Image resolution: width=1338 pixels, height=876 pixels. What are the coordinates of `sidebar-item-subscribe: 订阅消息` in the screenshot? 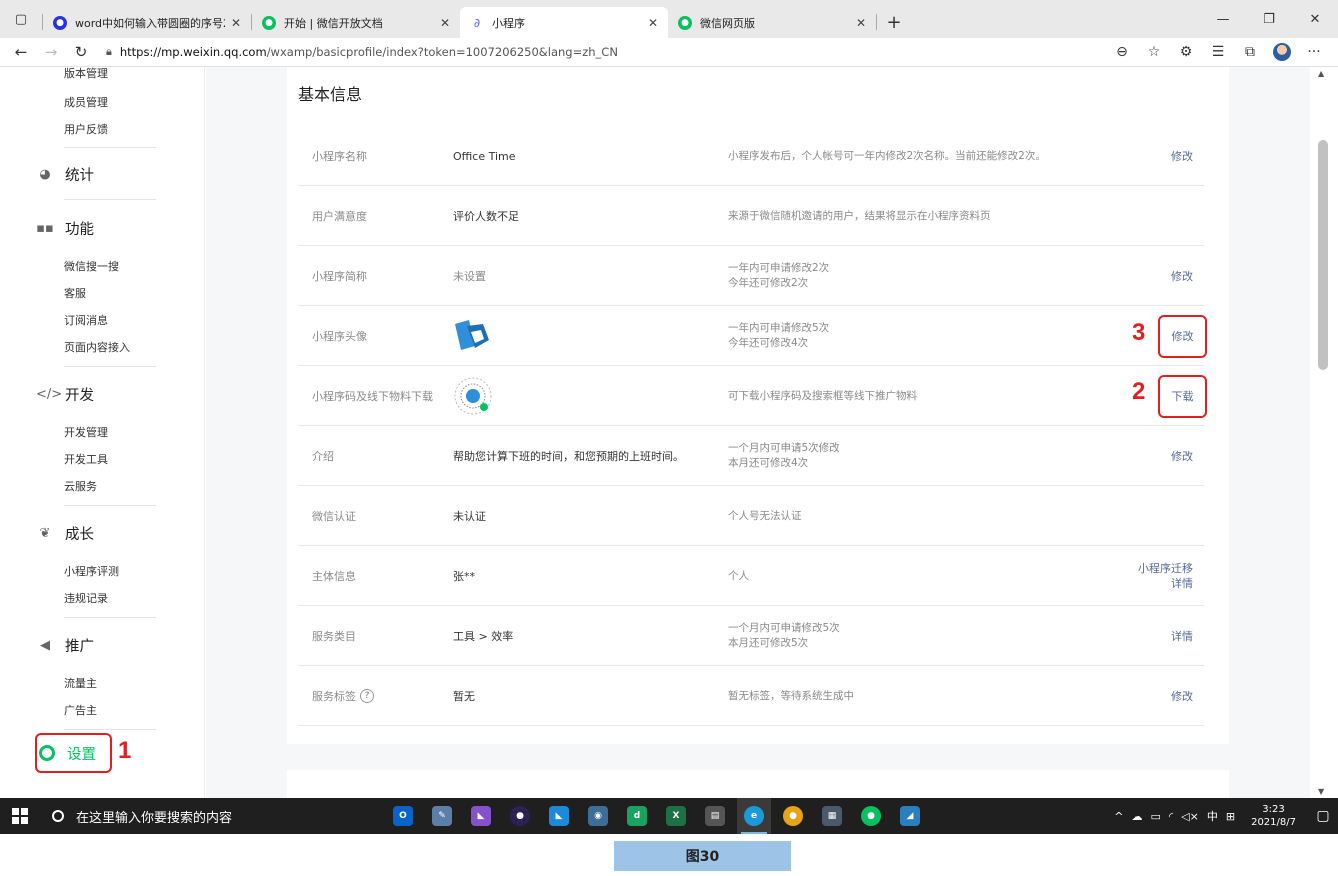 It's located at (86, 320).